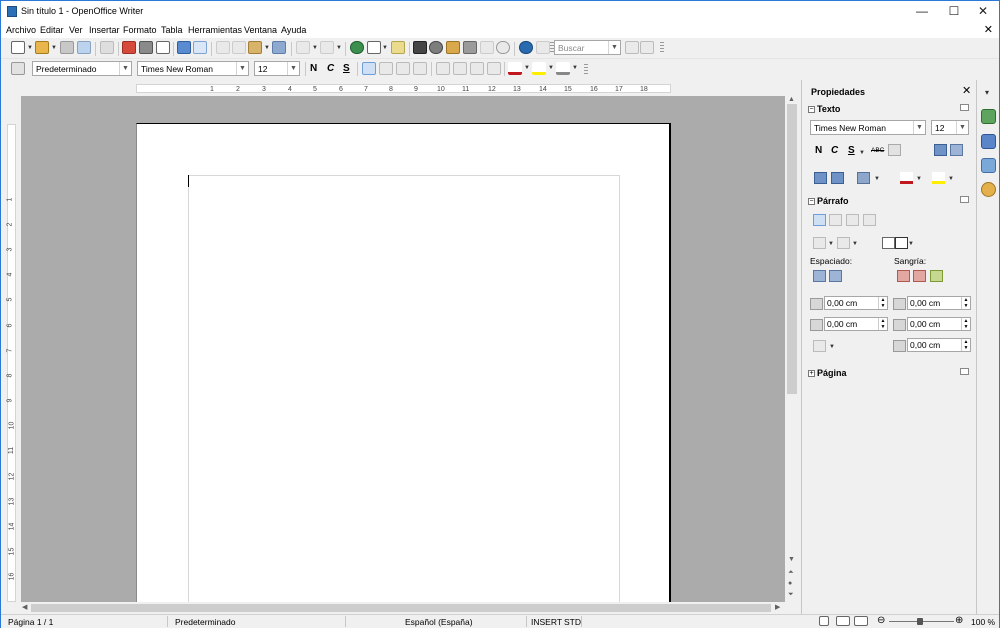  What do you see at coordinates (460, 68) in the screenshot?
I see `bullets-icon` at bounding box center [460, 68].